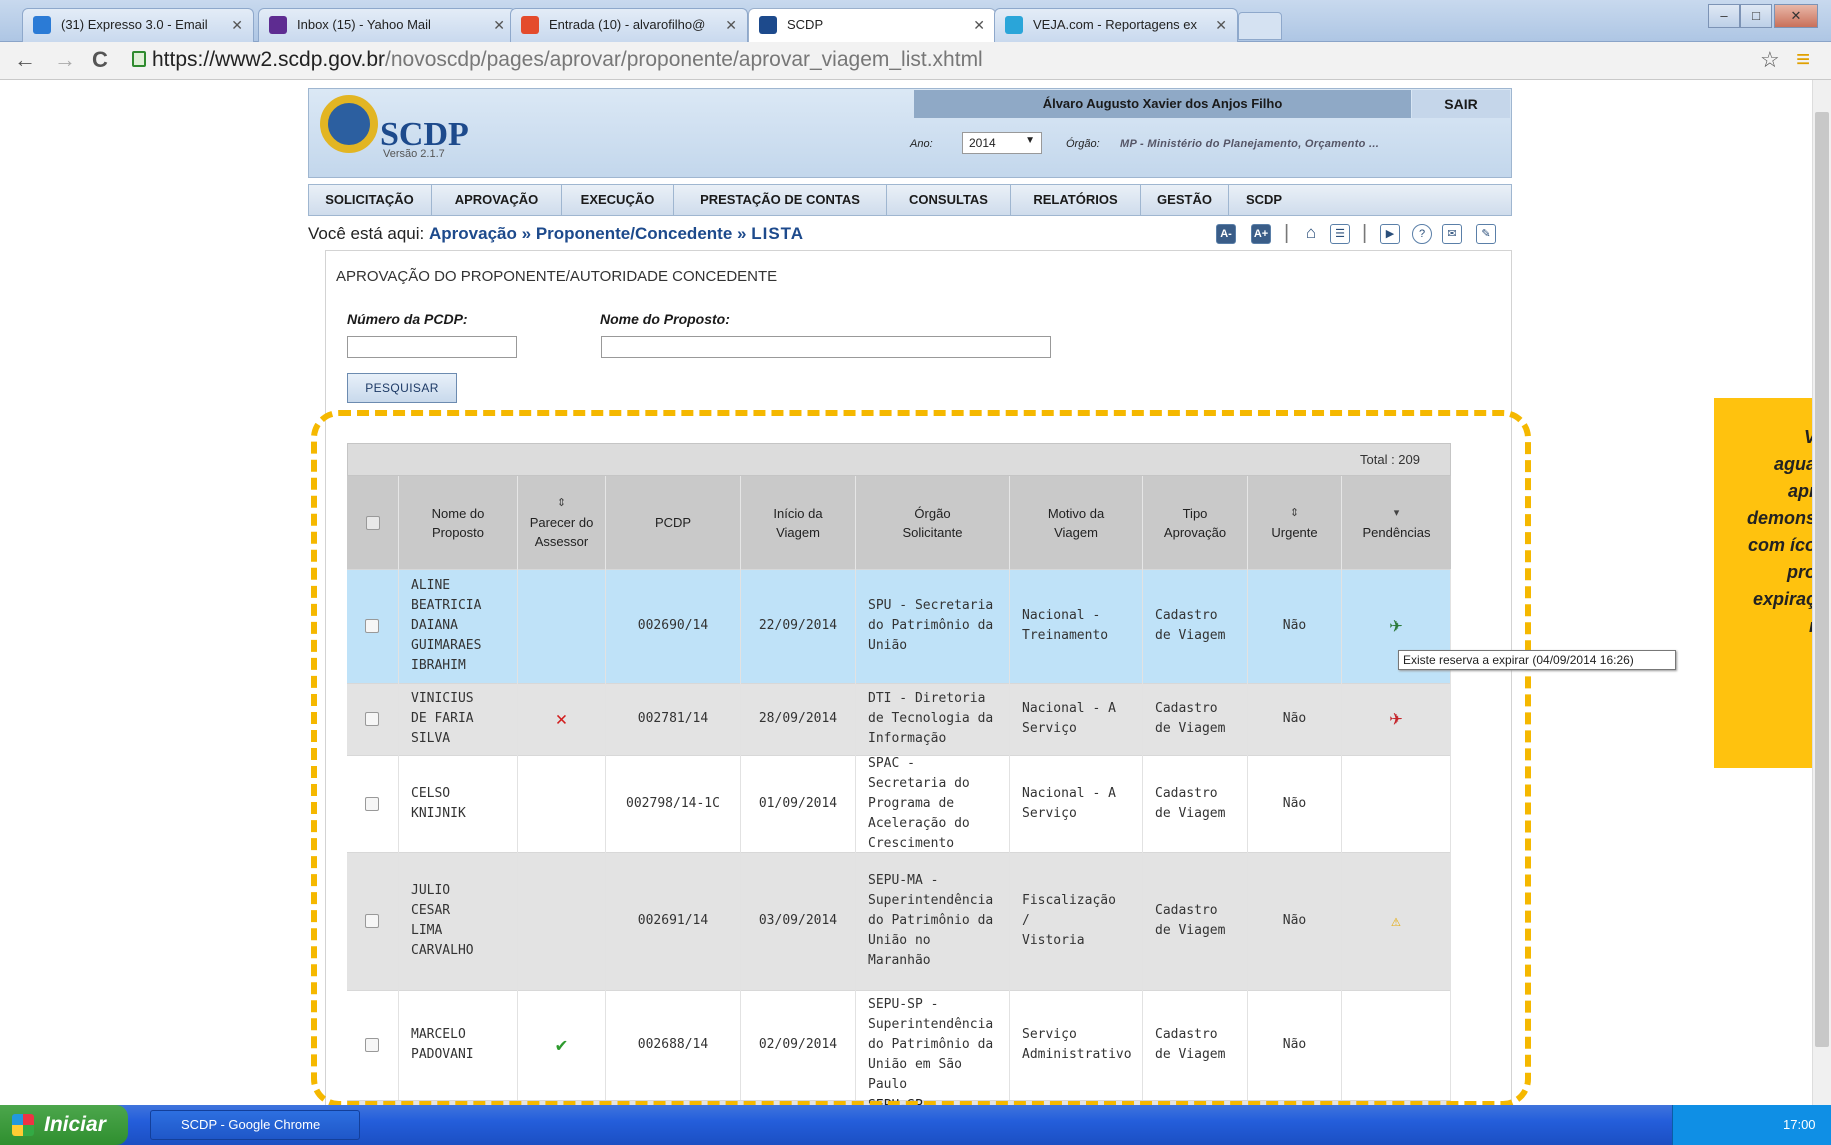 The height and width of the screenshot is (1145, 1831). Describe the element at coordinates (1751, 1125) in the screenshot. I see `system-tray: 17:00` at that location.